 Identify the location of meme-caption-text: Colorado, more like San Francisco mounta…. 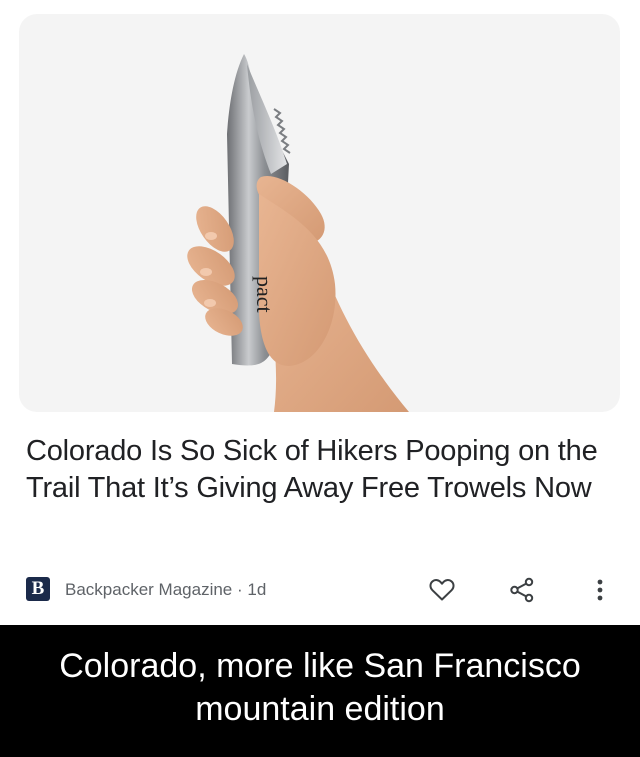
(320, 687).